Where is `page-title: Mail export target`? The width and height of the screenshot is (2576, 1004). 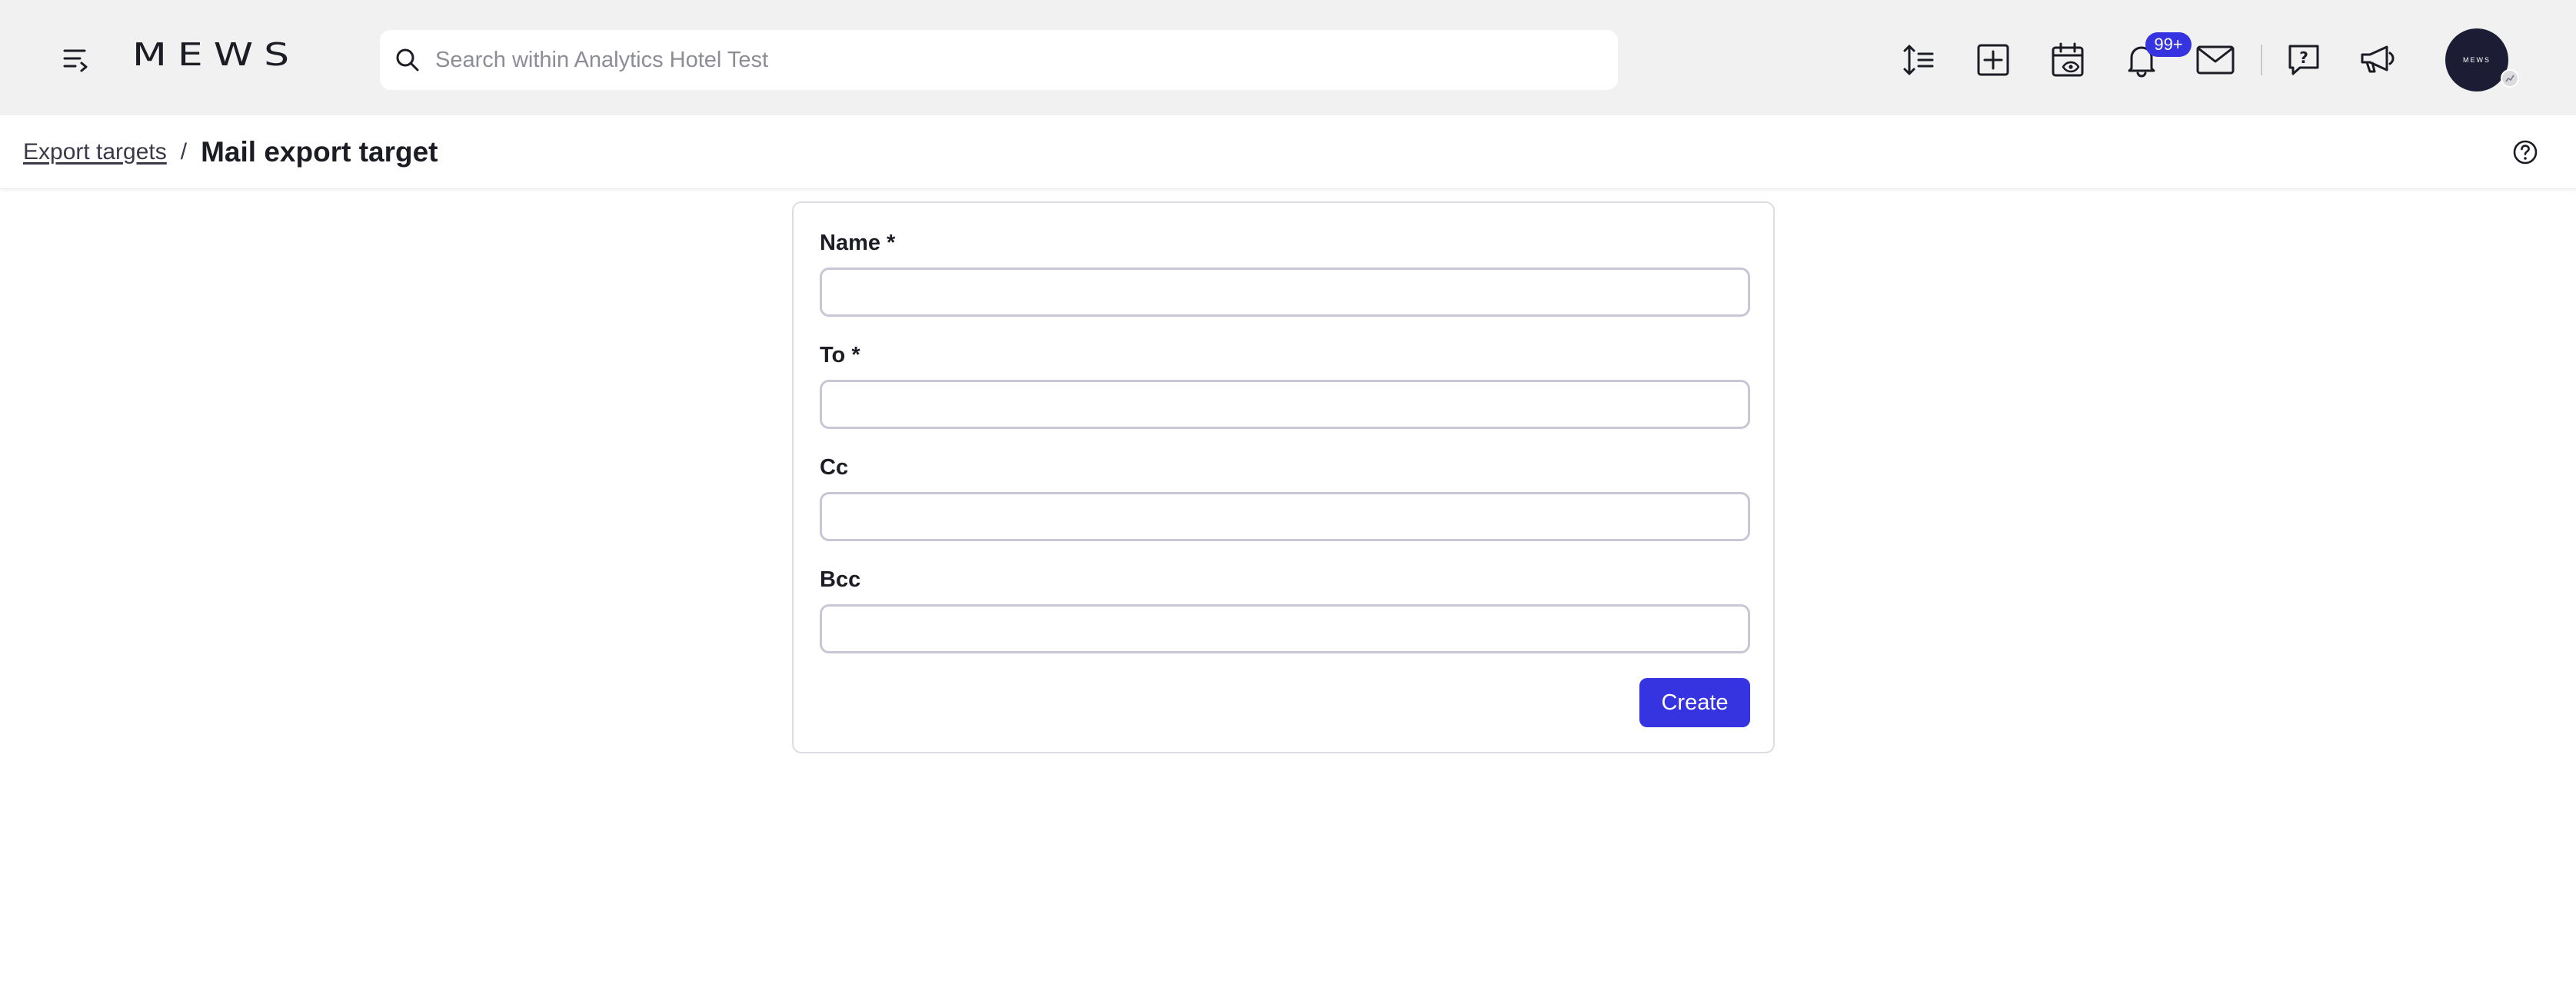 page-title: Mail export target is located at coordinates (319, 152).